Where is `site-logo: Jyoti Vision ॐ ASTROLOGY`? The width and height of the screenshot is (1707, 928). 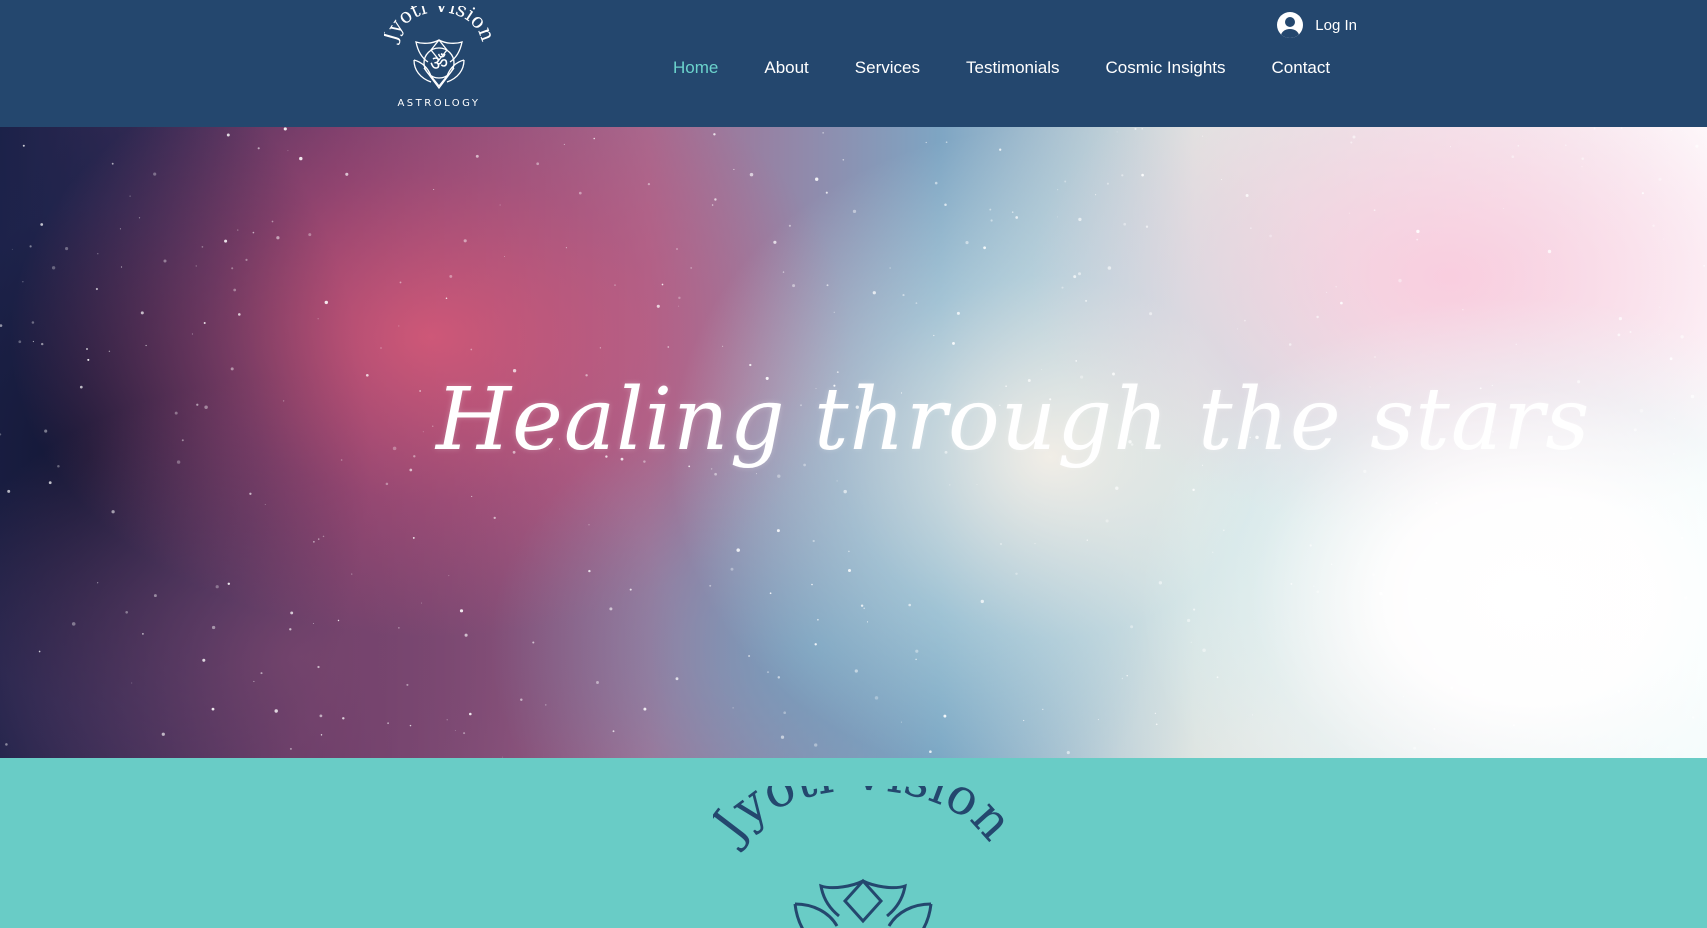
site-logo: Jyoti Vision ॐ ASTROLOGY is located at coordinates (439, 61).